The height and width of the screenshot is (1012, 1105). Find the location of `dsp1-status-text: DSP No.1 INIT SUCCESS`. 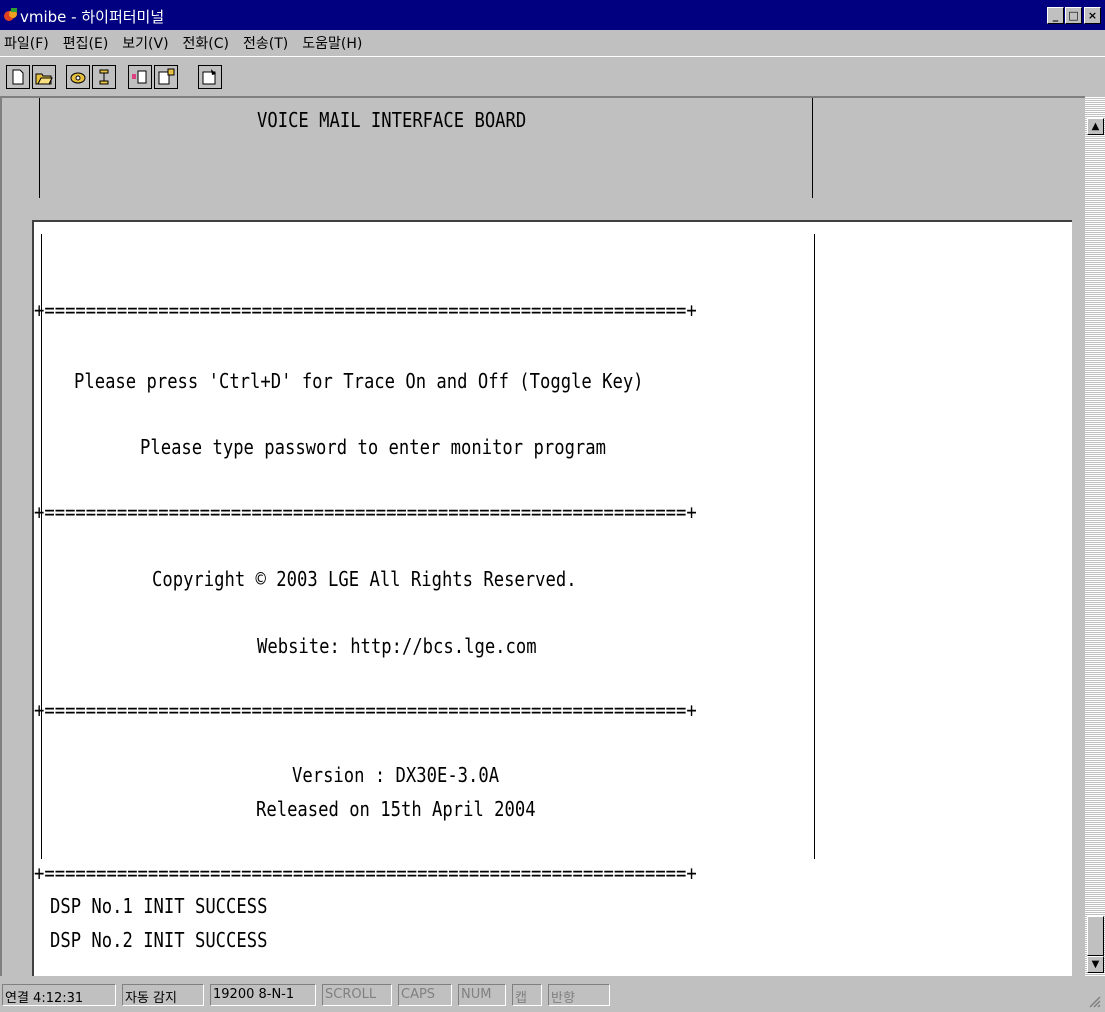

dsp1-status-text: DSP No.1 INIT SUCCESS is located at coordinates (159, 906).